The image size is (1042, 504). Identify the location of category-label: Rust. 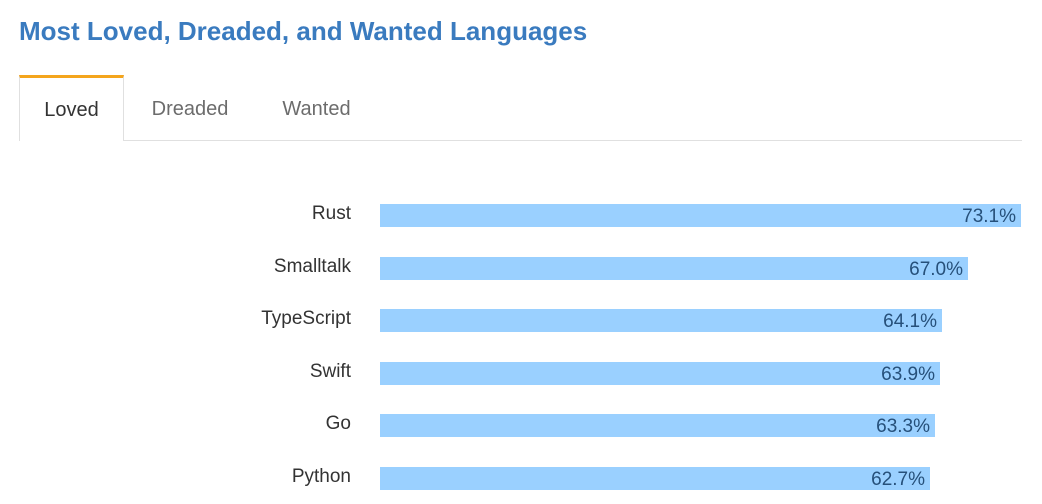
(331, 213).